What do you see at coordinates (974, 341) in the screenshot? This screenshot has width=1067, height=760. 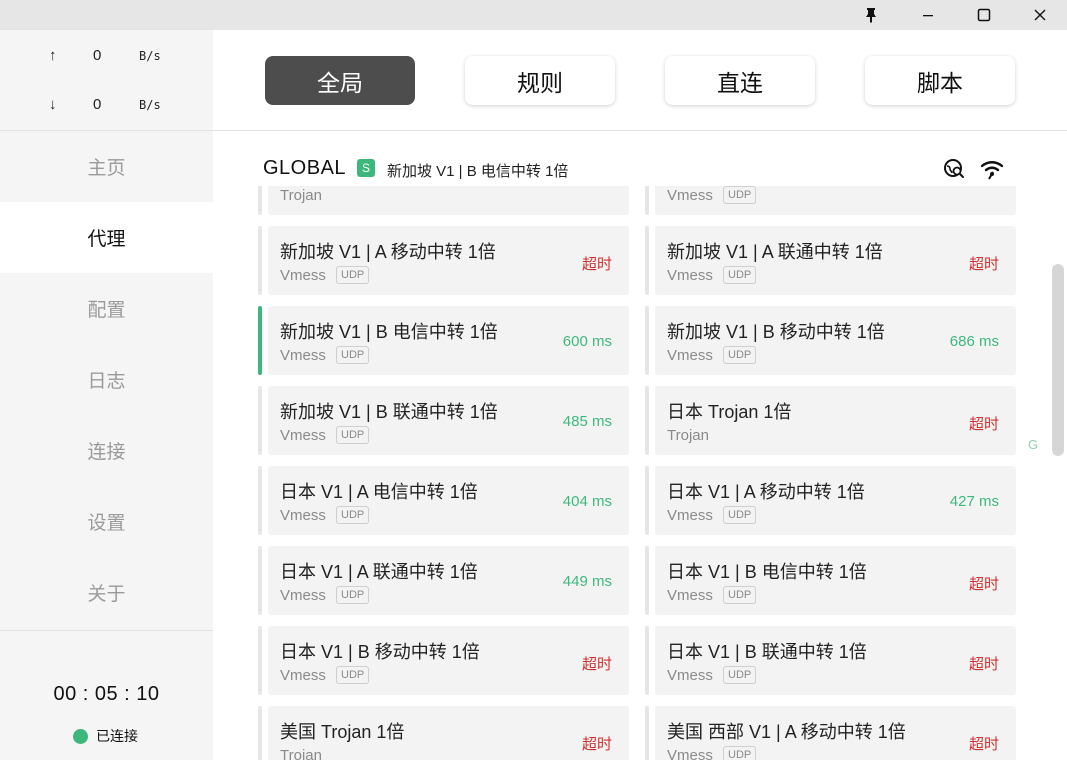 I see `proxy-delay: 686 ms` at bounding box center [974, 341].